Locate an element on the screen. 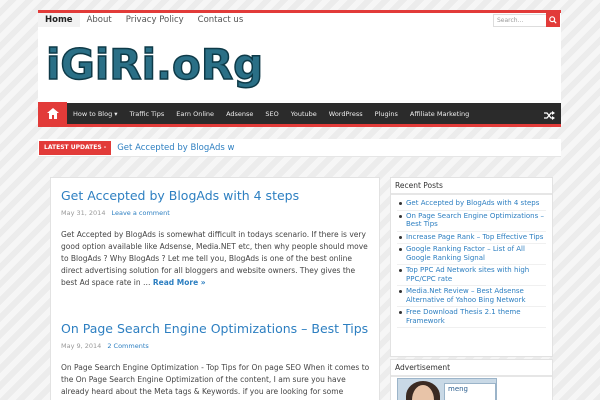  post-date: May 9, 2014 is located at coordinates (81, 346).